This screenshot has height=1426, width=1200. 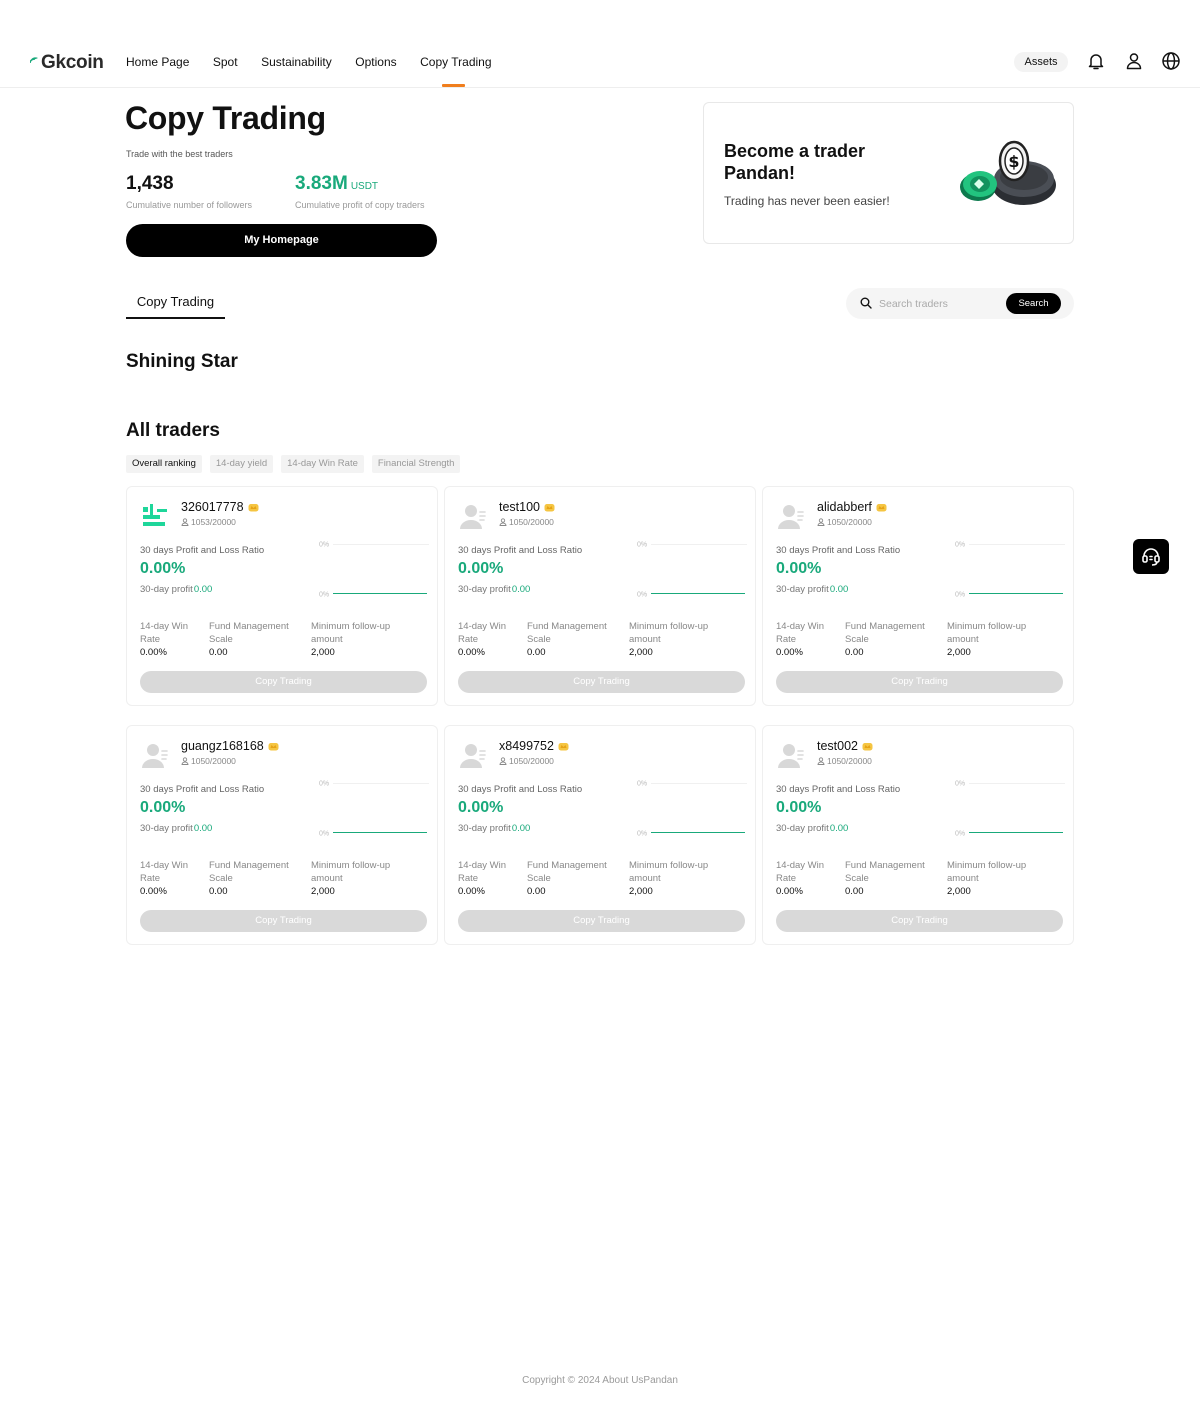 What do you see at coordinates (1171, 61) in the screenshot?
I see `globe-icon` at bounding box center [1171, 61].